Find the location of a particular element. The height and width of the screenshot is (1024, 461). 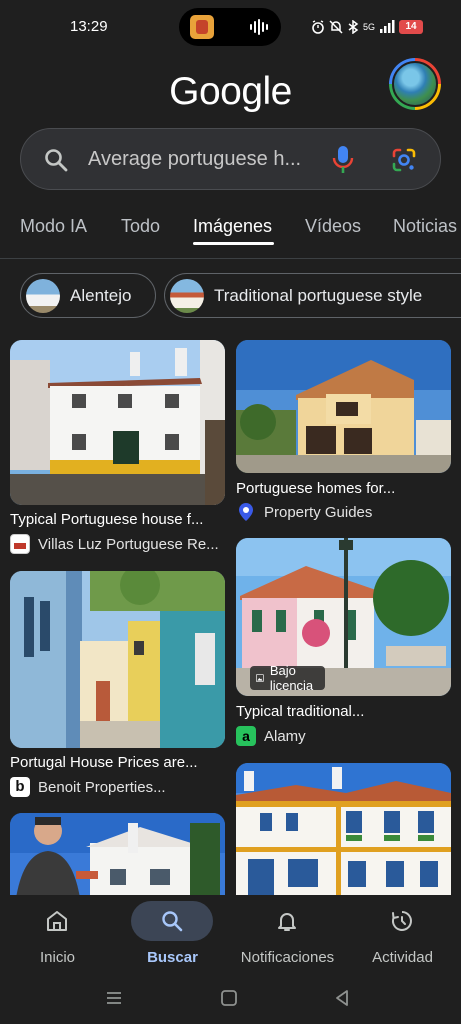

tabs-divider is located at coordinates (230, 258).